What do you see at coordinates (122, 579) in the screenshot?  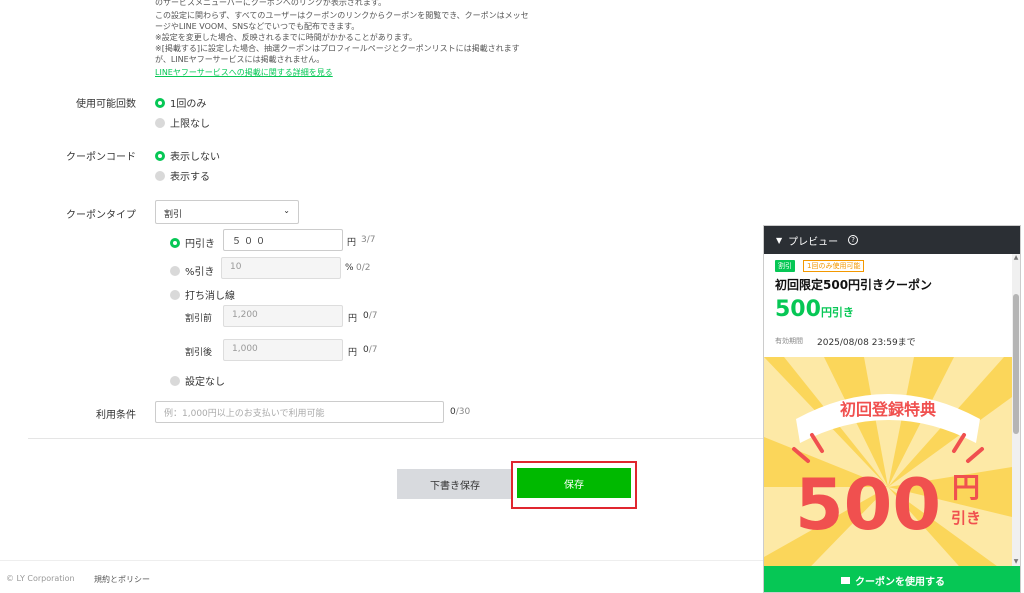 I see `terms-policy-link: 規約とポリシー` at bounding box center [122, 579].